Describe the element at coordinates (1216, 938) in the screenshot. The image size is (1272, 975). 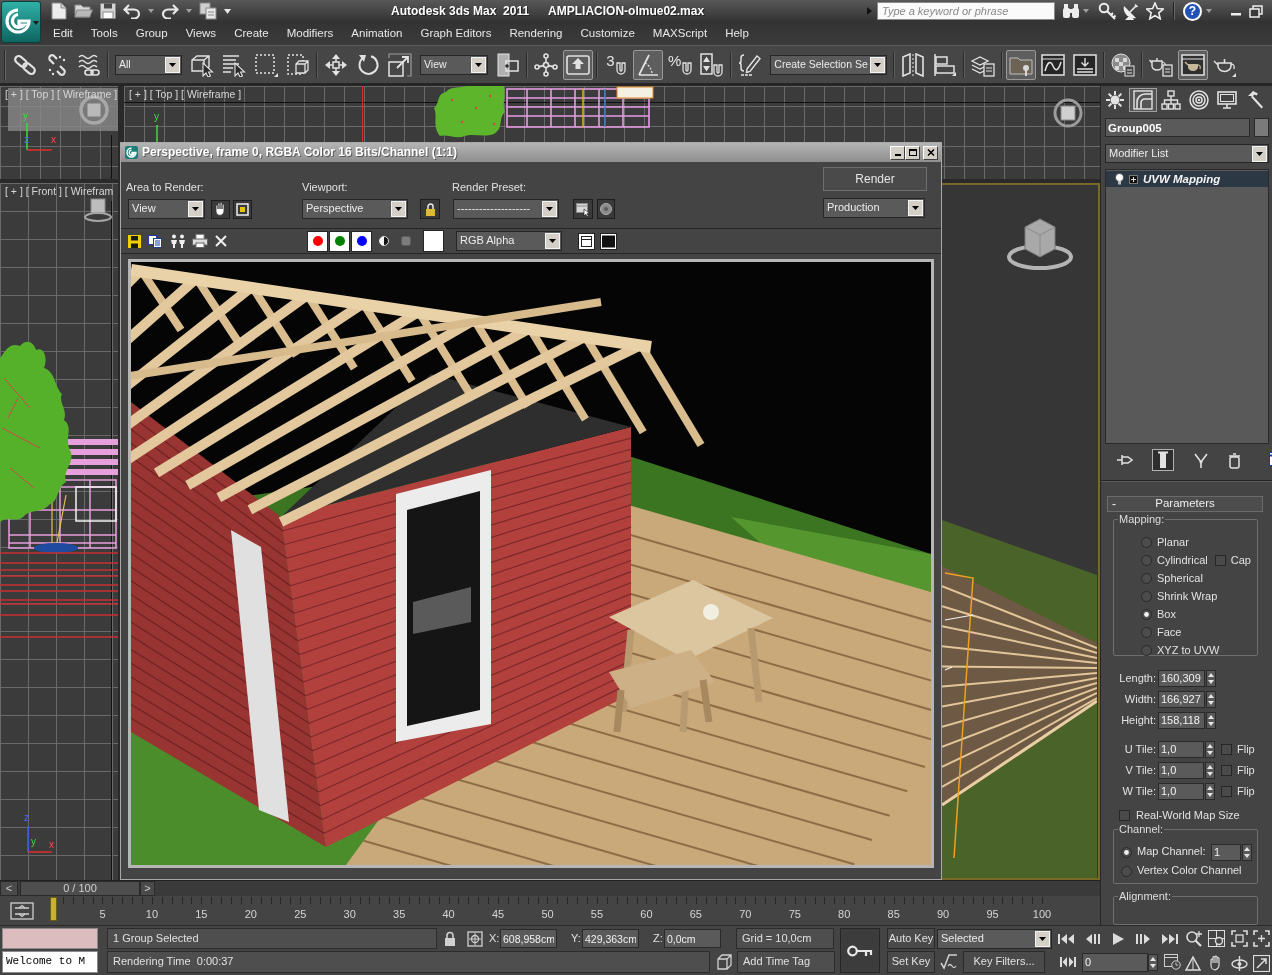
I see `zoom-all-icon` at that location.